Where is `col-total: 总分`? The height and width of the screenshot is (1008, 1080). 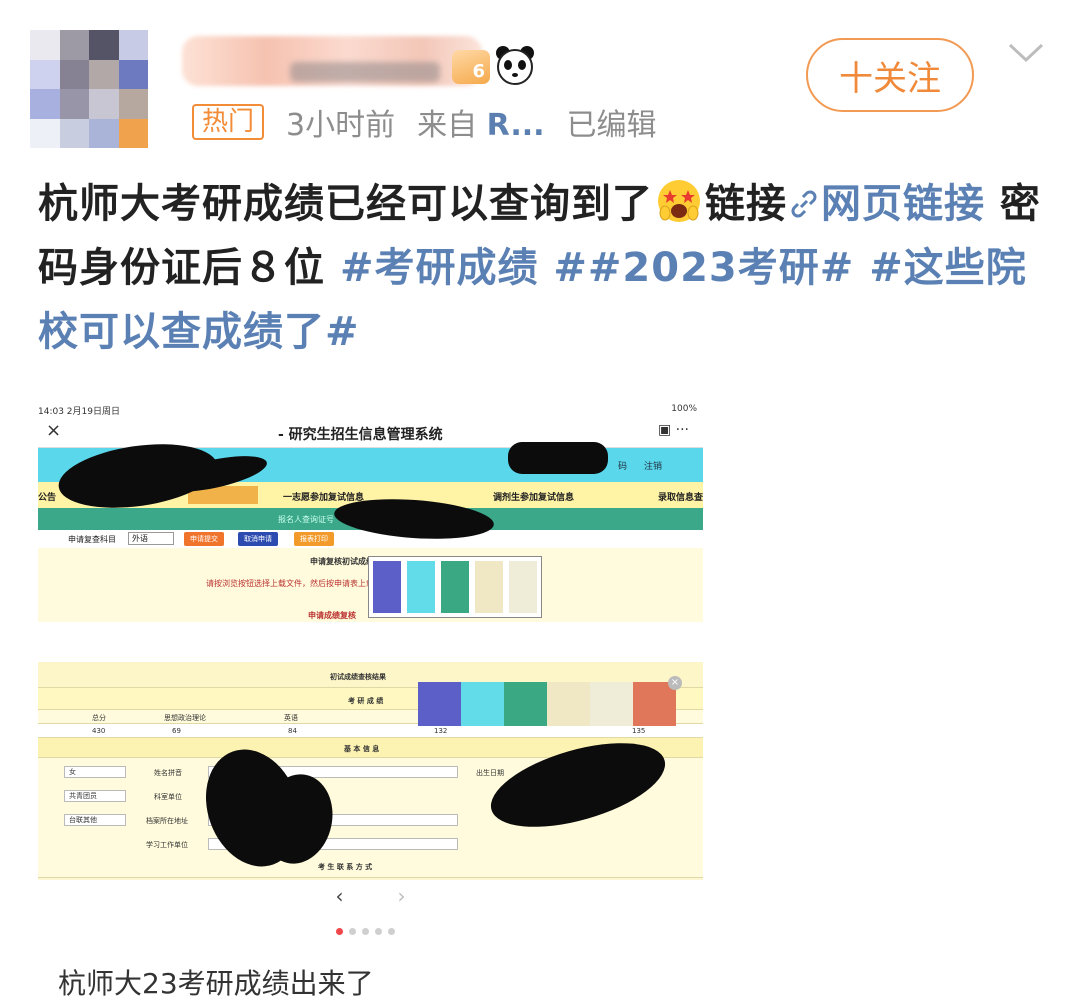 col-total: 总分 is located at coordinates (99, 718).